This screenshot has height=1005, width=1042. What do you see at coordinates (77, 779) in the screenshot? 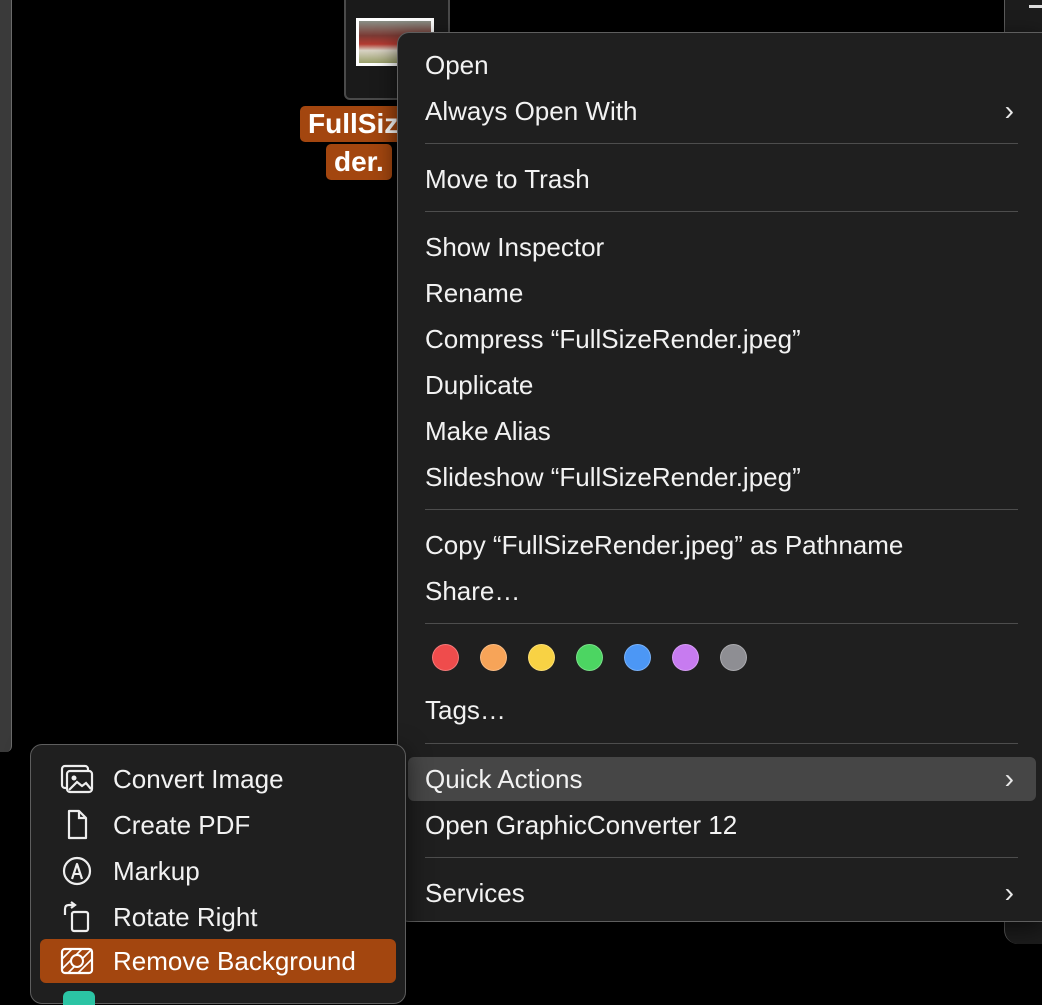
I see `image-stack-icon` at bounding box center [77, 779].